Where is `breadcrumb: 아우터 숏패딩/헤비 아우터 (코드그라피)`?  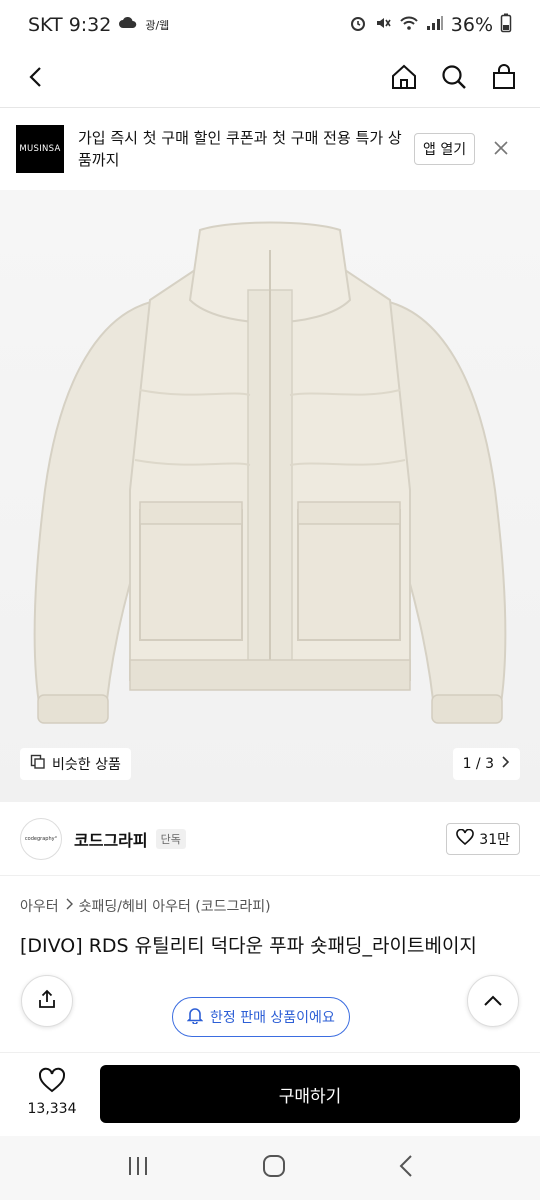 breadcrumb: 아우터 숏패딩/헤비 아우터 (코드그라피) is located at coordinates (145, 906).